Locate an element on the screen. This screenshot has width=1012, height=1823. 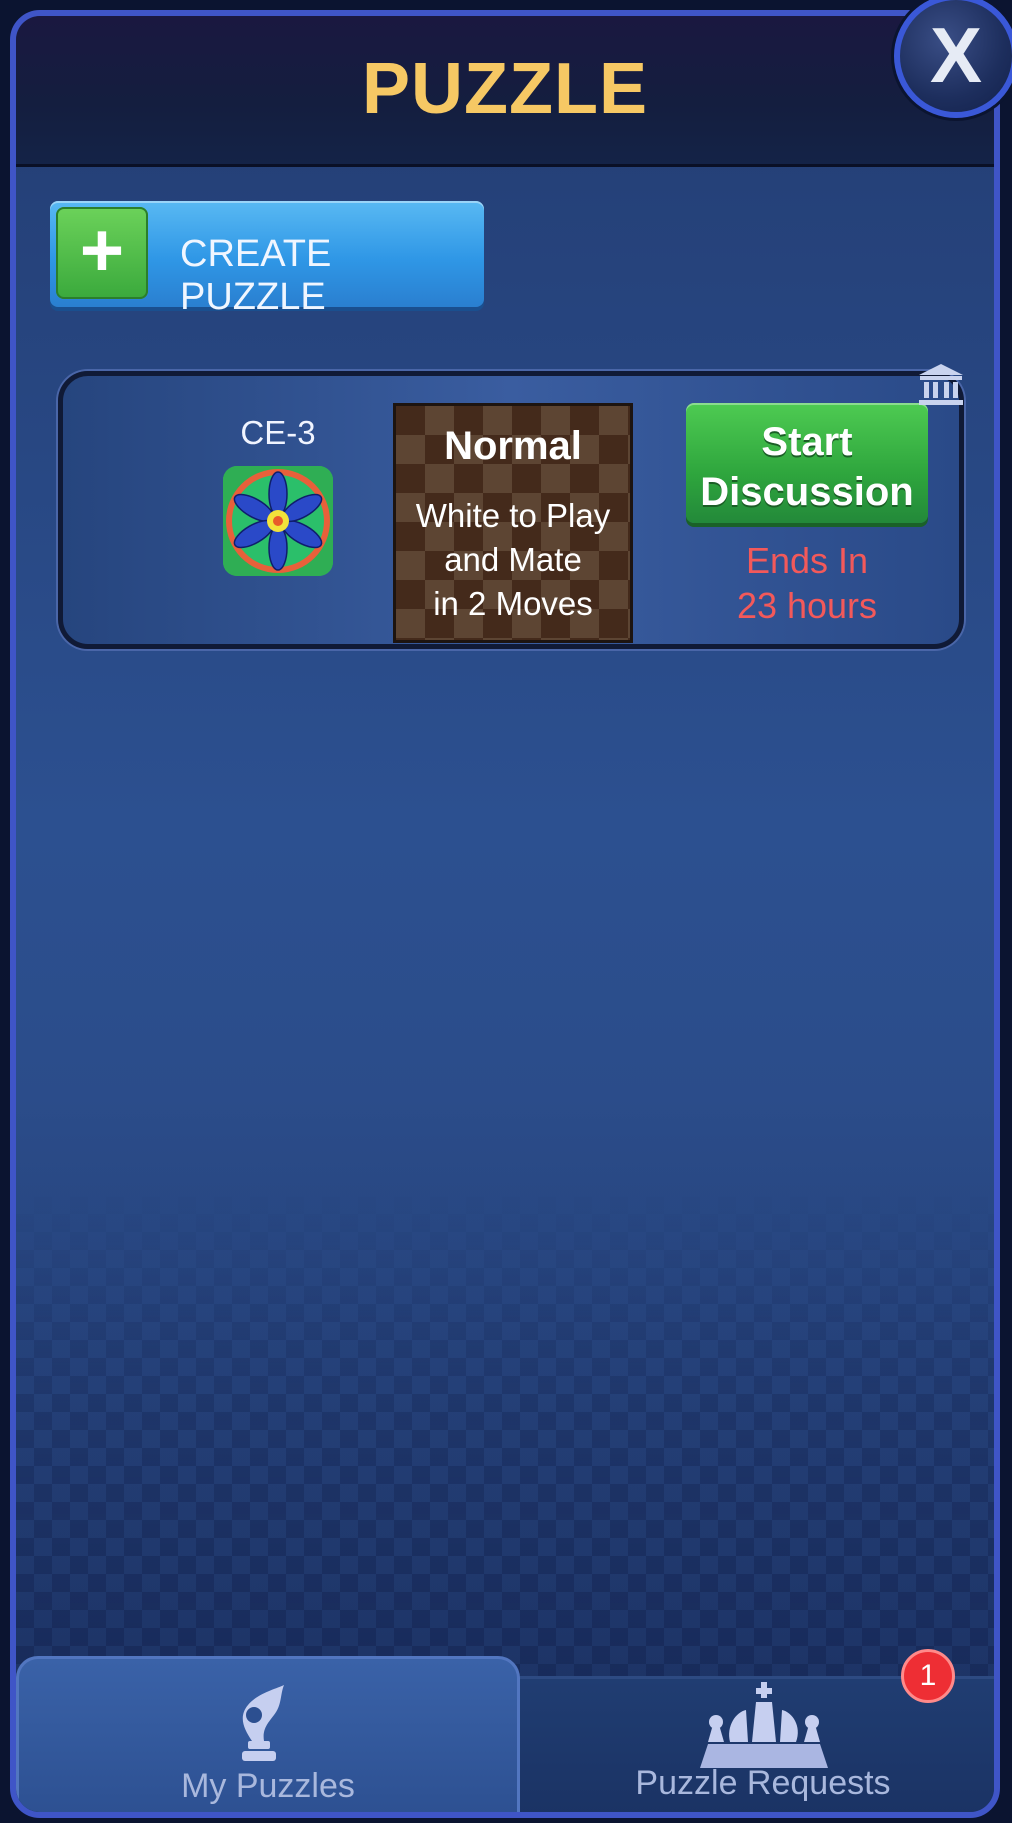
dialog-header: PUZZLE is located at coordinates (505, 91).